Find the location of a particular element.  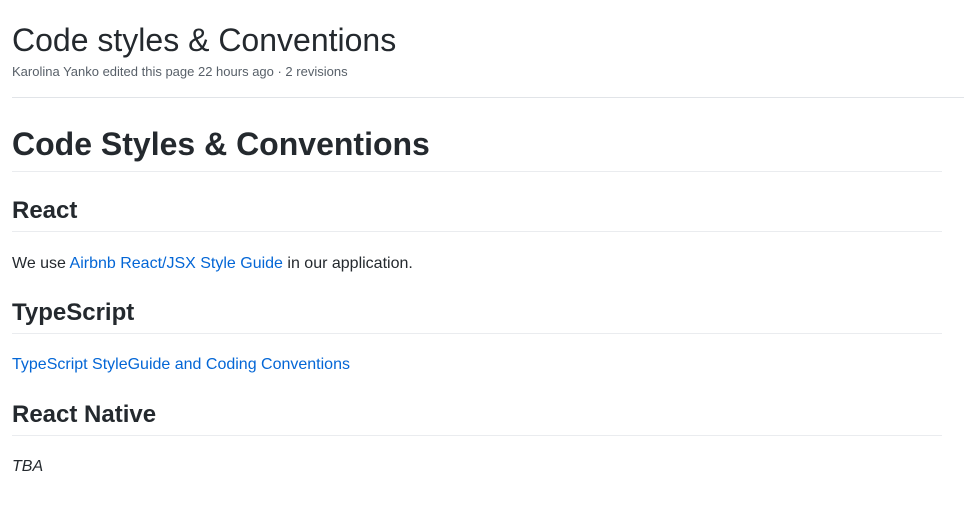

react-text-before: We use is located at coordinates (41, 263).